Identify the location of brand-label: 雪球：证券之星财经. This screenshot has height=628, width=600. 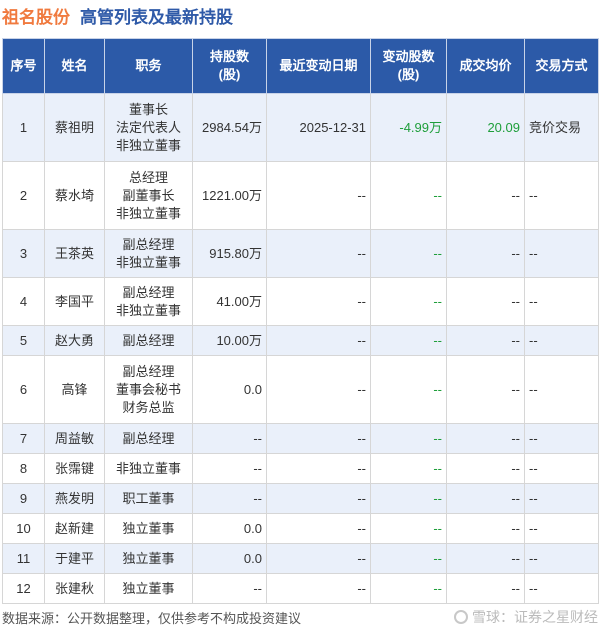
(535, 617).